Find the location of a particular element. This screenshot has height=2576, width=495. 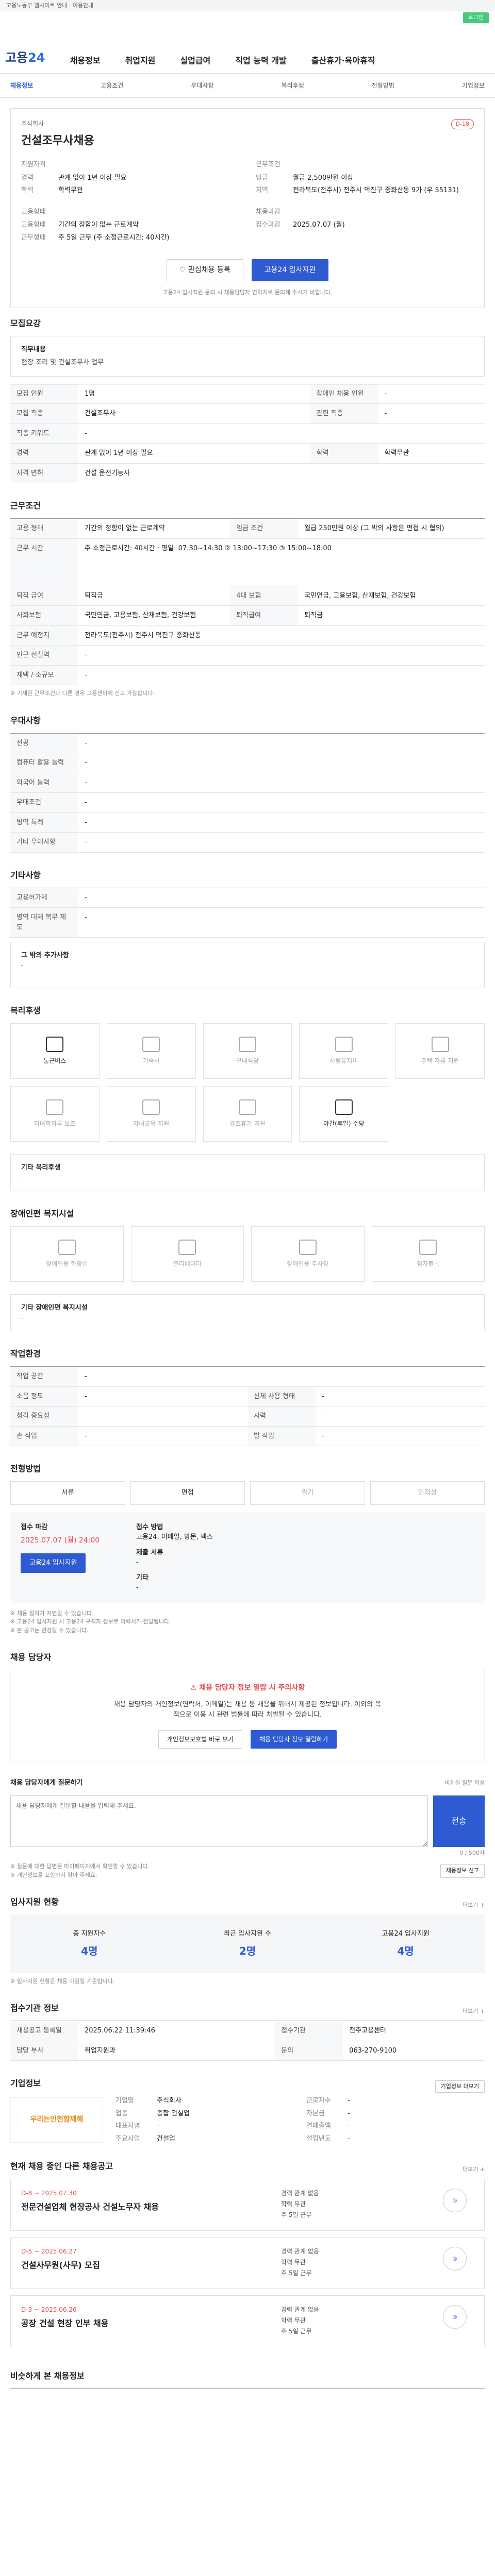

welfare-label: 자녀학자금 보조 is located at coordinates (55, 1123).